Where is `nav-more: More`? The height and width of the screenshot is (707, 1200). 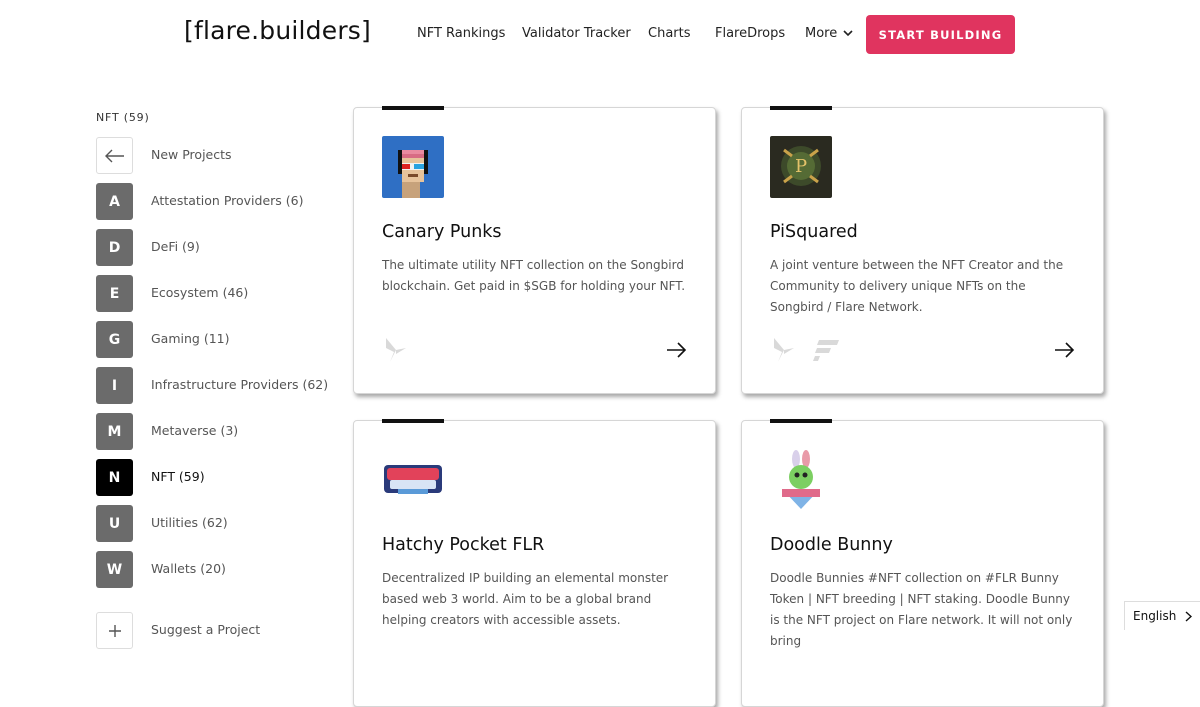
nav-more: More is located at coordinates (829, 33).